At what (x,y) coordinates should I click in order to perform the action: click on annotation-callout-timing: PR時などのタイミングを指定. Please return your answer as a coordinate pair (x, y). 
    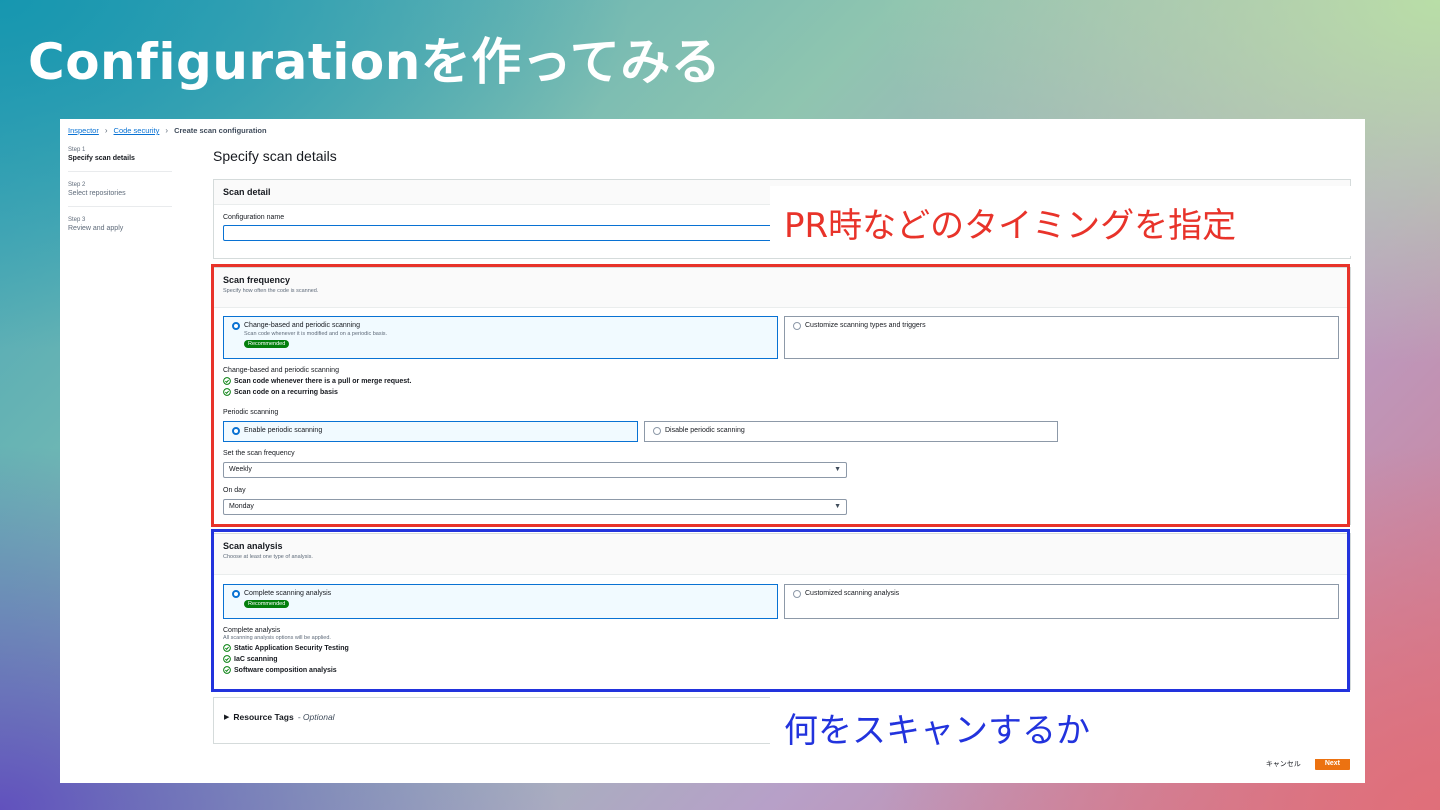
    Looking at the image, I should click on (1062, 221).